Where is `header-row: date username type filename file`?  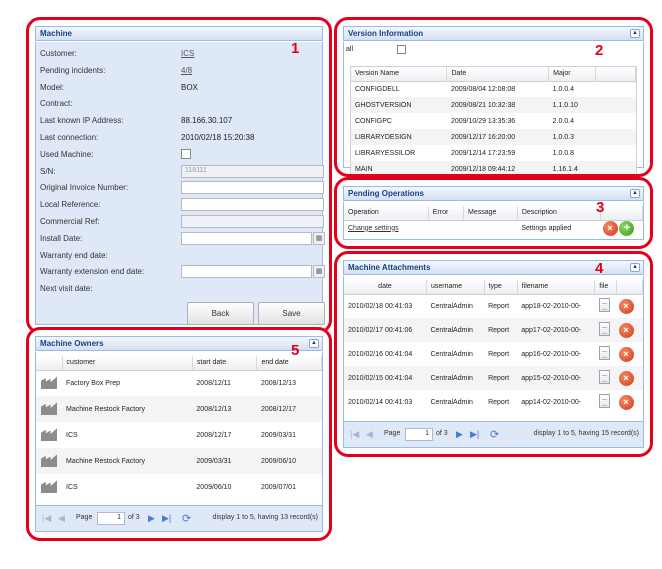 header-row: date username type filename file is located at coordinates (493, 287).